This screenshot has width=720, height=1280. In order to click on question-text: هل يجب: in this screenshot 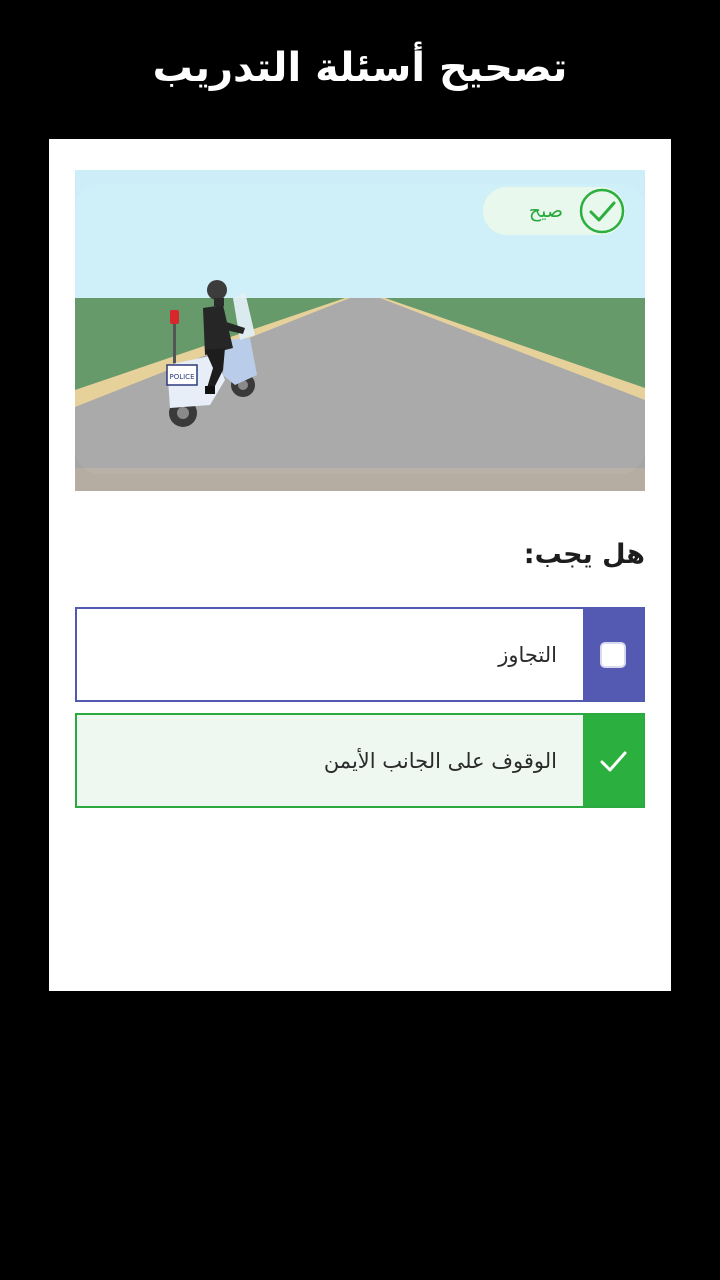, I will do `click(584, 554)`.